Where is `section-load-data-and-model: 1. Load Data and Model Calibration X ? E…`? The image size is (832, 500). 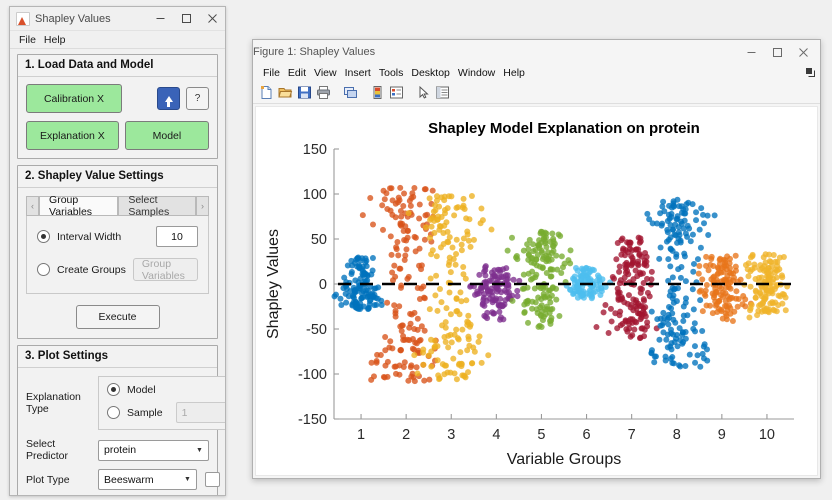
section-load-data-and-model: 1. Load Data and Model Calibration X ? E… is located at coordinates (117, 106).